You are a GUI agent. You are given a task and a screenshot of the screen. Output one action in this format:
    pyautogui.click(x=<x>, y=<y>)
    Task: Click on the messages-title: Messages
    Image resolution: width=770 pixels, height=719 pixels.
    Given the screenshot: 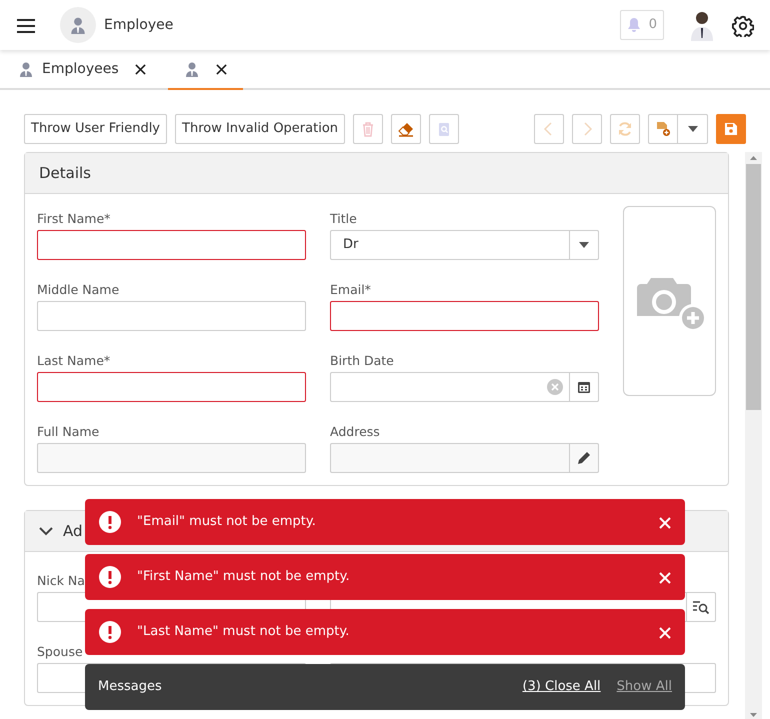 What is the action you would take?
    pyautogui.click(x=130, y=687)
    